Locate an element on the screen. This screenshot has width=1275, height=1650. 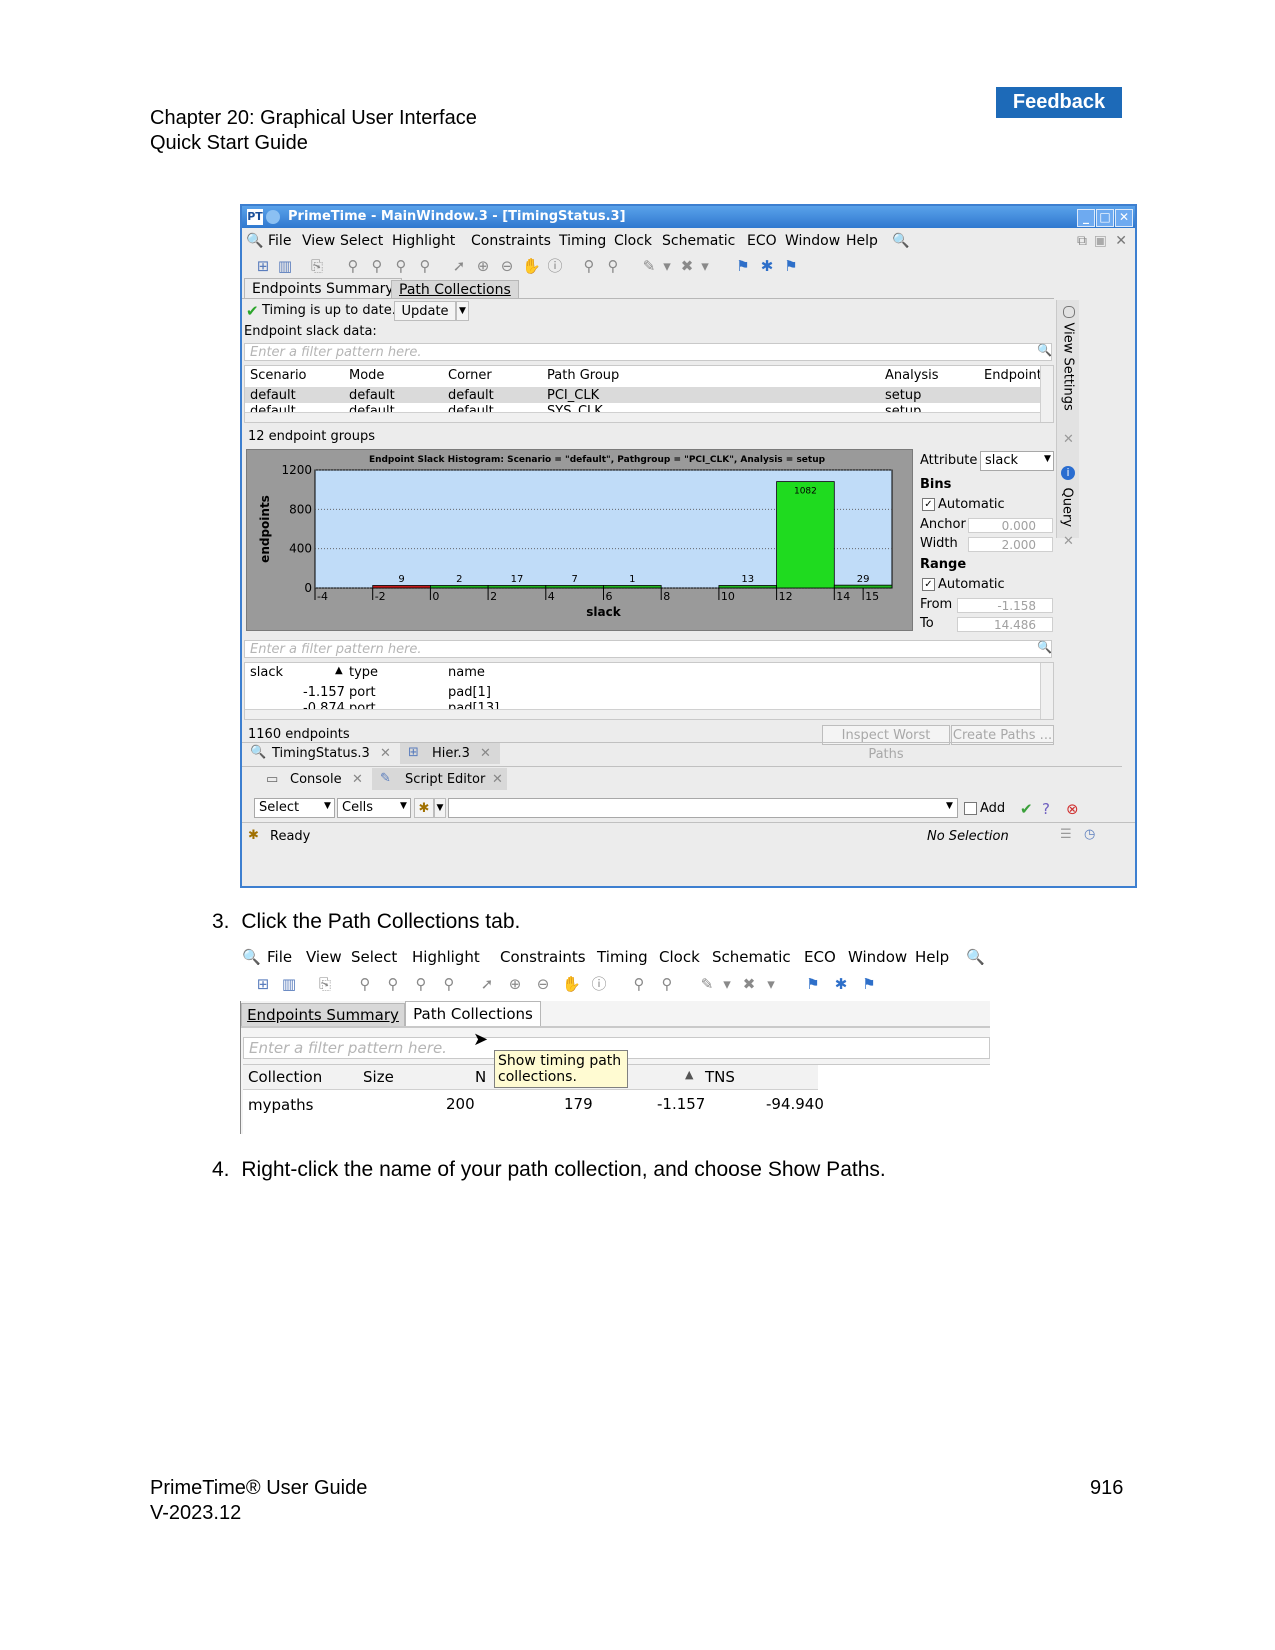
trace-icon: ⚲ is located at coordinates (421, 984).